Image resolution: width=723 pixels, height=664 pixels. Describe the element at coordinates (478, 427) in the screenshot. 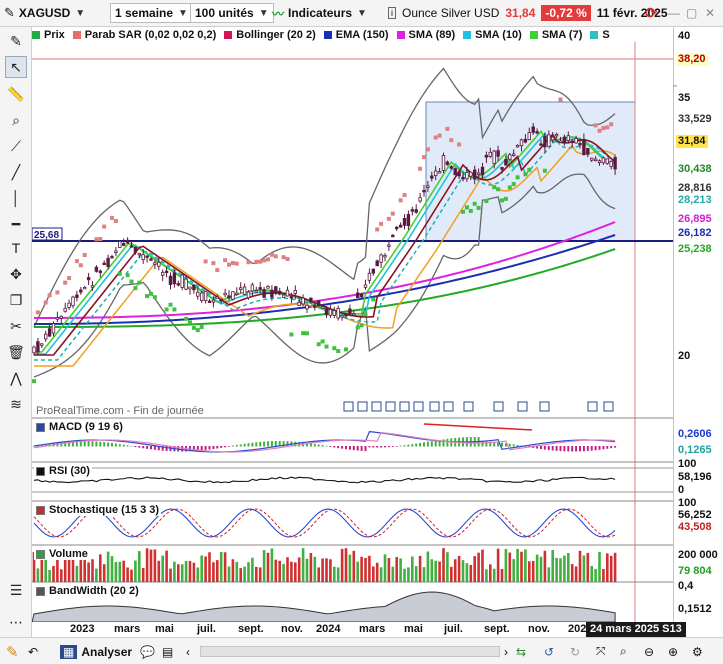

I see `macd-trend-line` at that location.